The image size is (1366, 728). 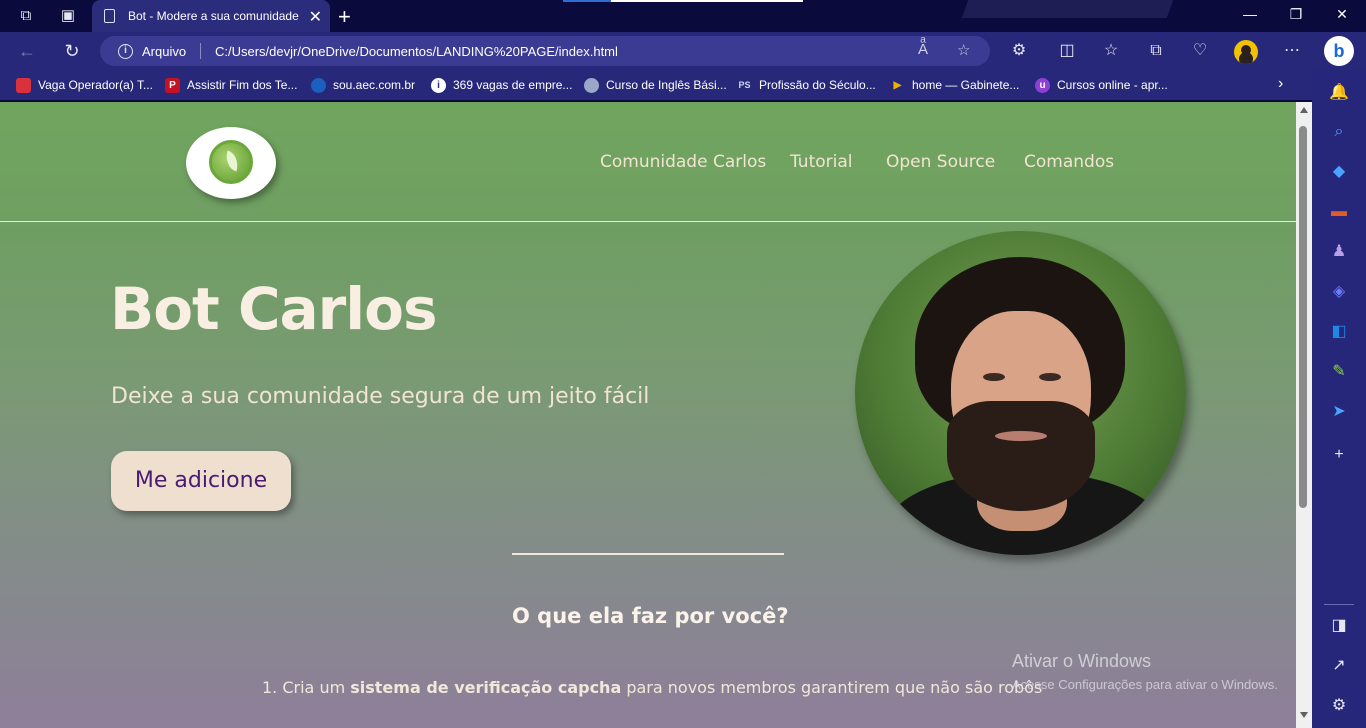 What do you see at coordinates (1339, 455) in the screenshot?
I see `add-icon: +` at bounding box center [1339, 455].